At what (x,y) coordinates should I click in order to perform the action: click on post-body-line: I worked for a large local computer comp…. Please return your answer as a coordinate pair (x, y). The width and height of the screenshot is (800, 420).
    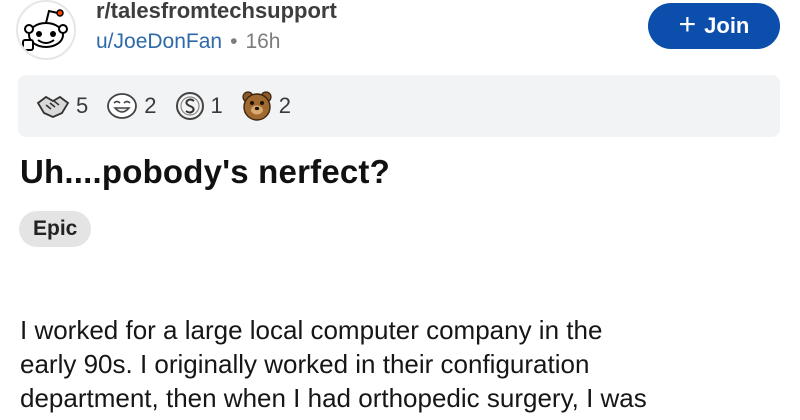
    Looking at the image, I should click on (311, 330).